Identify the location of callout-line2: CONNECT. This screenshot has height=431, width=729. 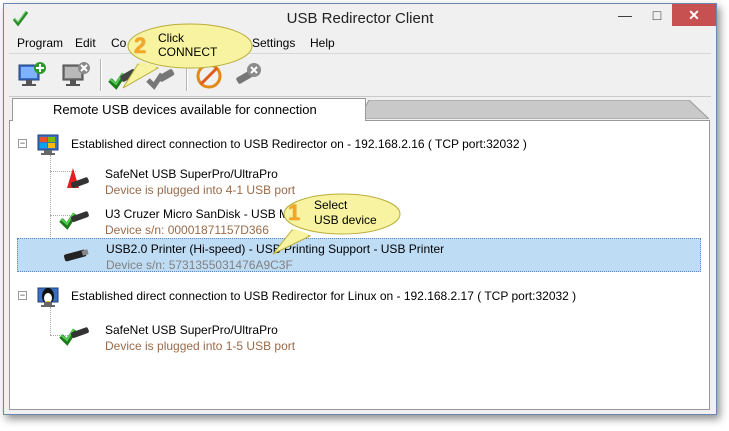
(188, 52).